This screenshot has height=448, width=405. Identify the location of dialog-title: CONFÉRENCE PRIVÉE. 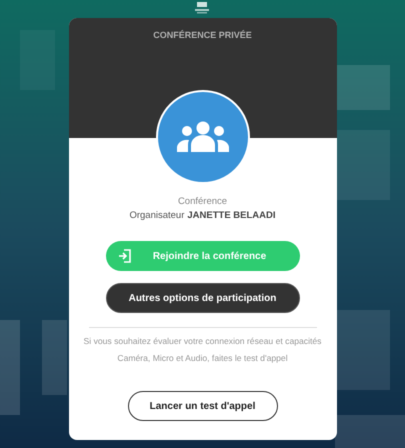
(202, 36).